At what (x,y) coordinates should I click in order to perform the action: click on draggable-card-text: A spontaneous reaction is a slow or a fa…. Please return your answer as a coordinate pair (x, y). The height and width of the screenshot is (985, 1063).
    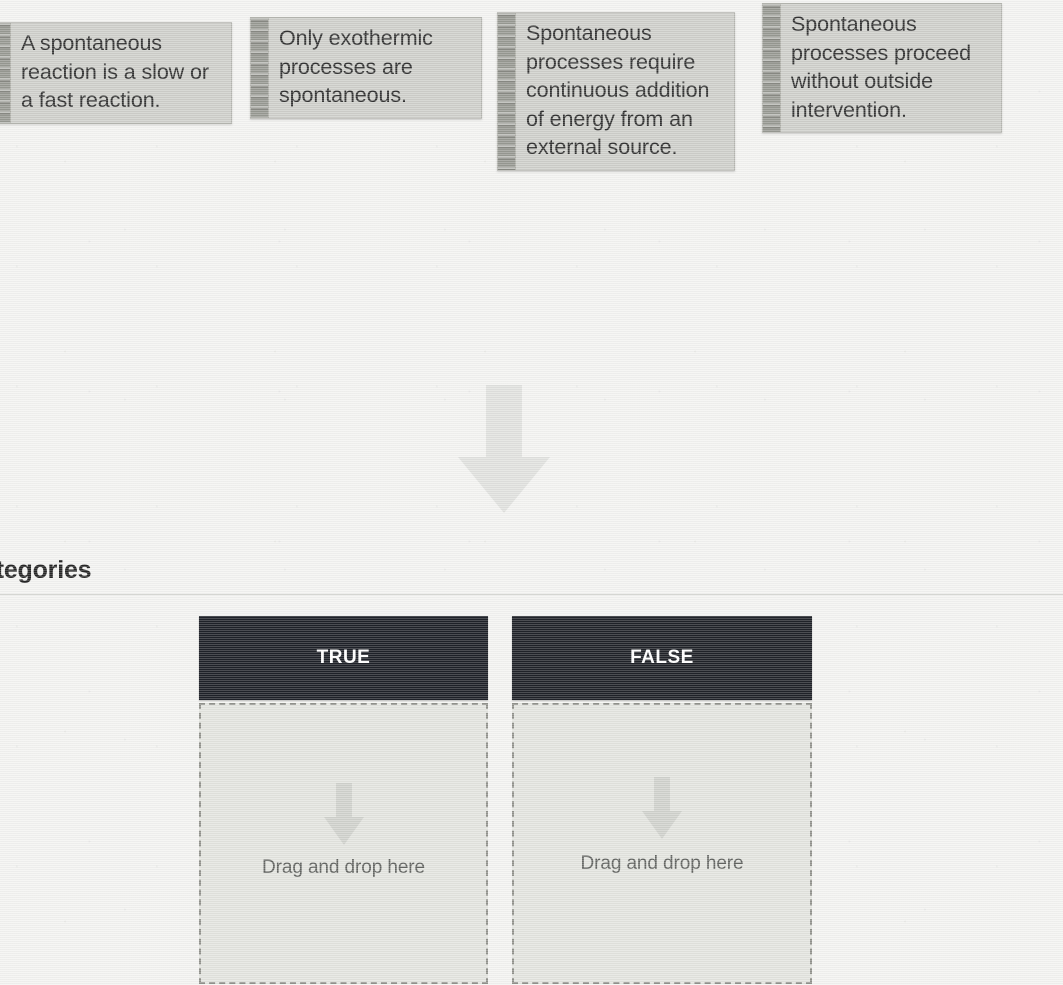
    Looking at the image, I should click on (115, 72).